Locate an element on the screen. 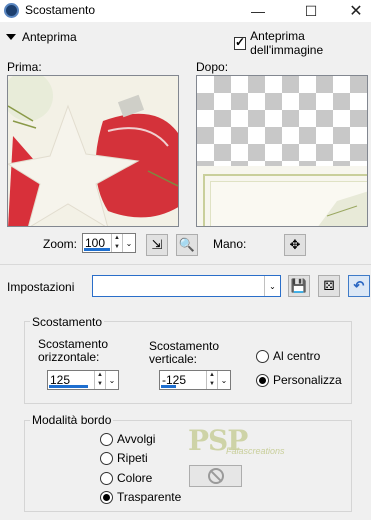  color-radio is located at coordinates (106, 478).